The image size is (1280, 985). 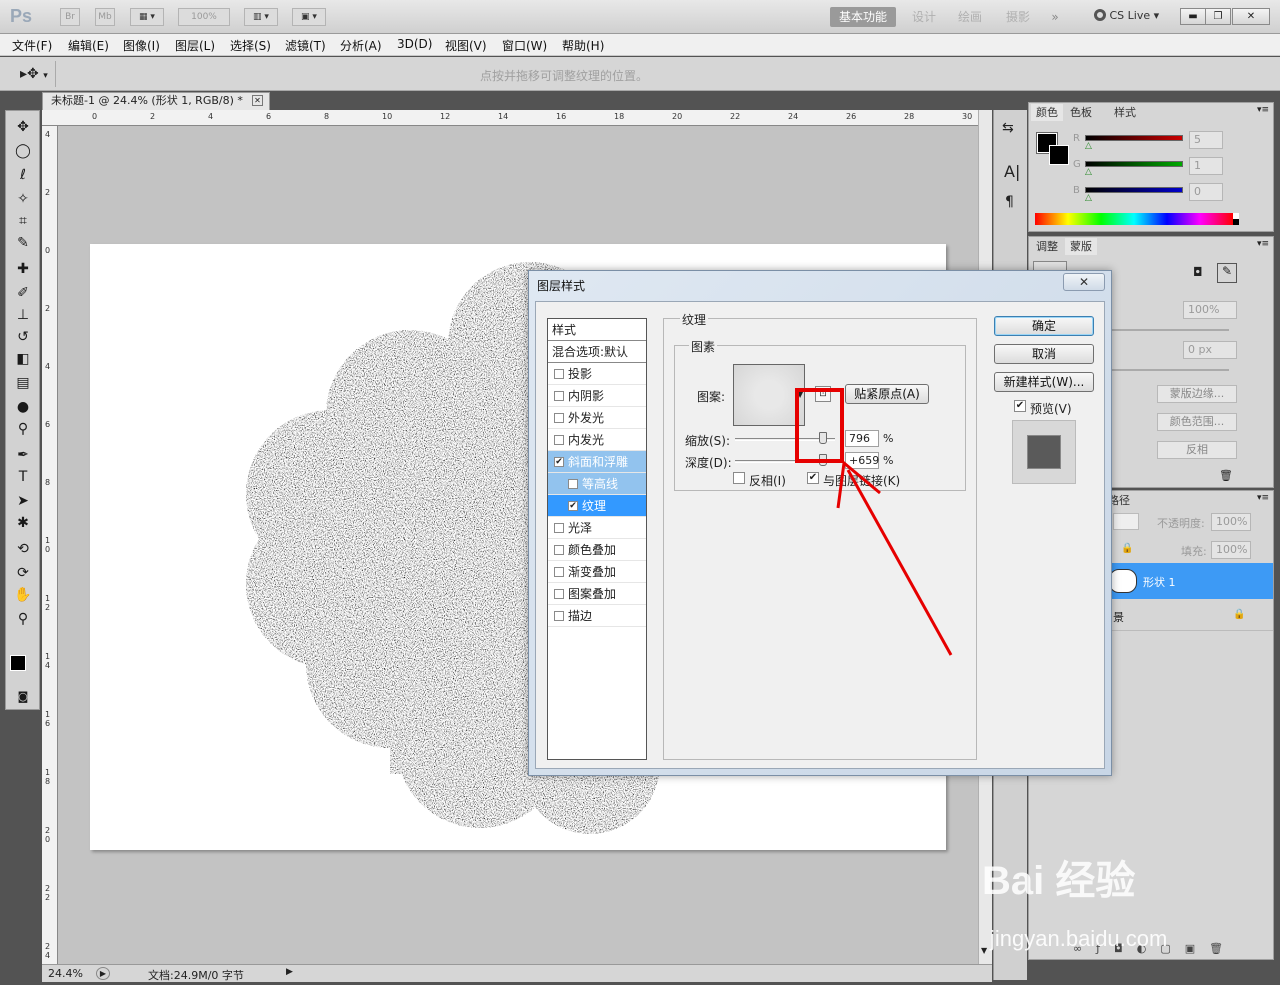 What do you see at coordinates (1125, 112) in the screenshot?
I see `tab-styles: 样式` at bounding box center [1125, 112].